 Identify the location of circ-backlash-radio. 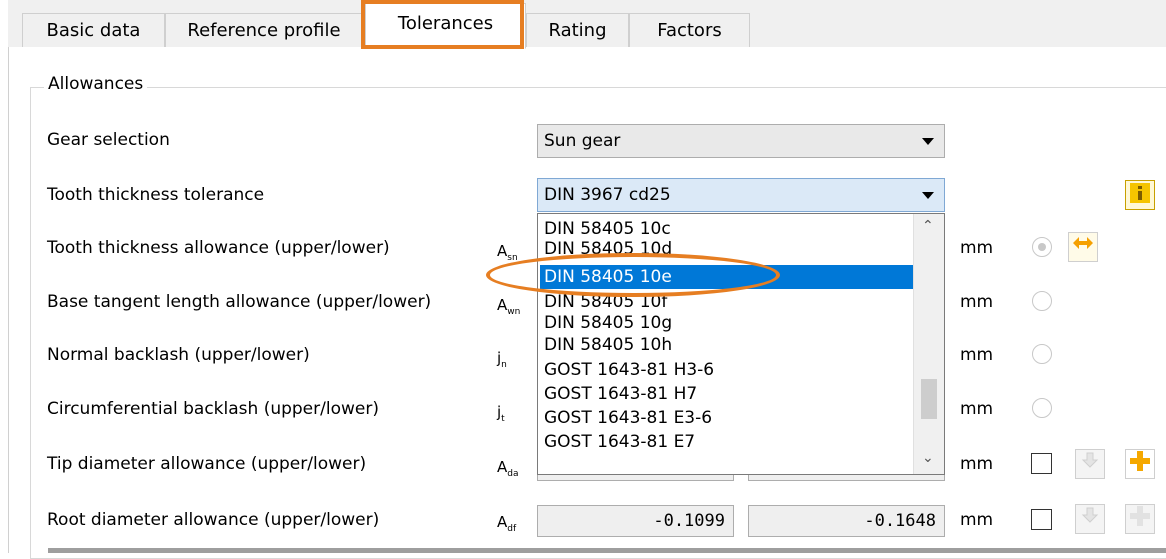
(1042, 408).